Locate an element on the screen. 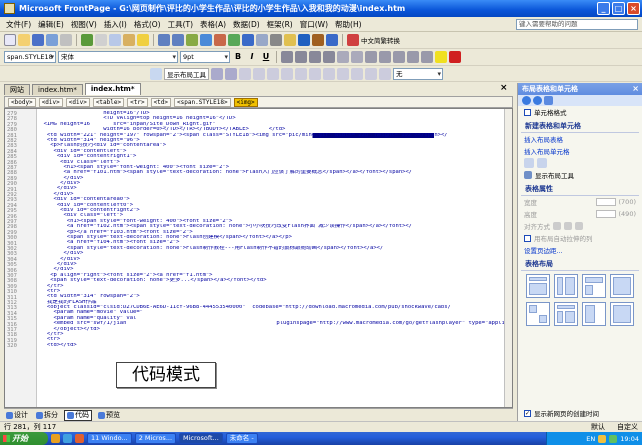 This screenshot has width=642, height=445. font-size-combo: 9pt is located at coordinates (205, 57).